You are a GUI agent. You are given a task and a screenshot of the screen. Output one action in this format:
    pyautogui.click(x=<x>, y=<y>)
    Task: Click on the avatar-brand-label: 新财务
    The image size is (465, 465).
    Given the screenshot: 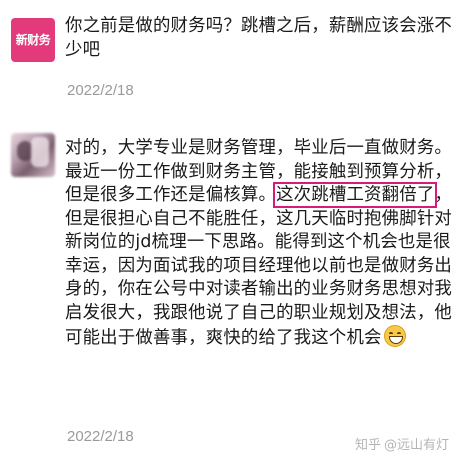 What is the action you would take?
    pyautogui.click(x=33, y=39)
    